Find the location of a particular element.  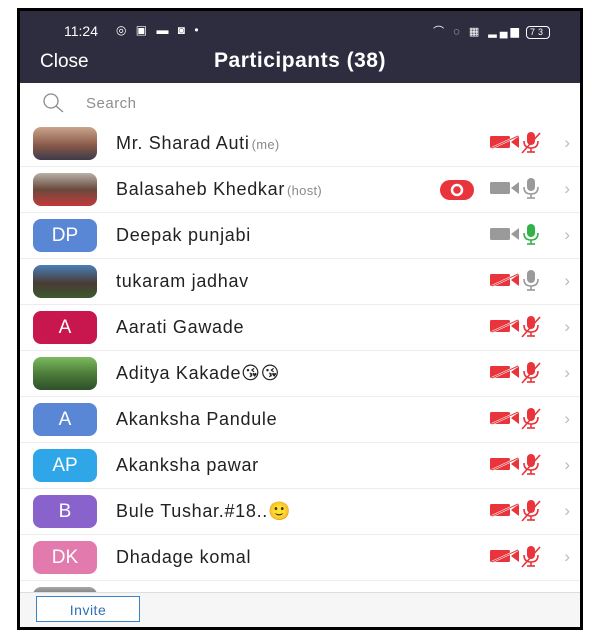

participant-row: Mr. Sharad Auti (me) › is located at coordinates (300, 144).